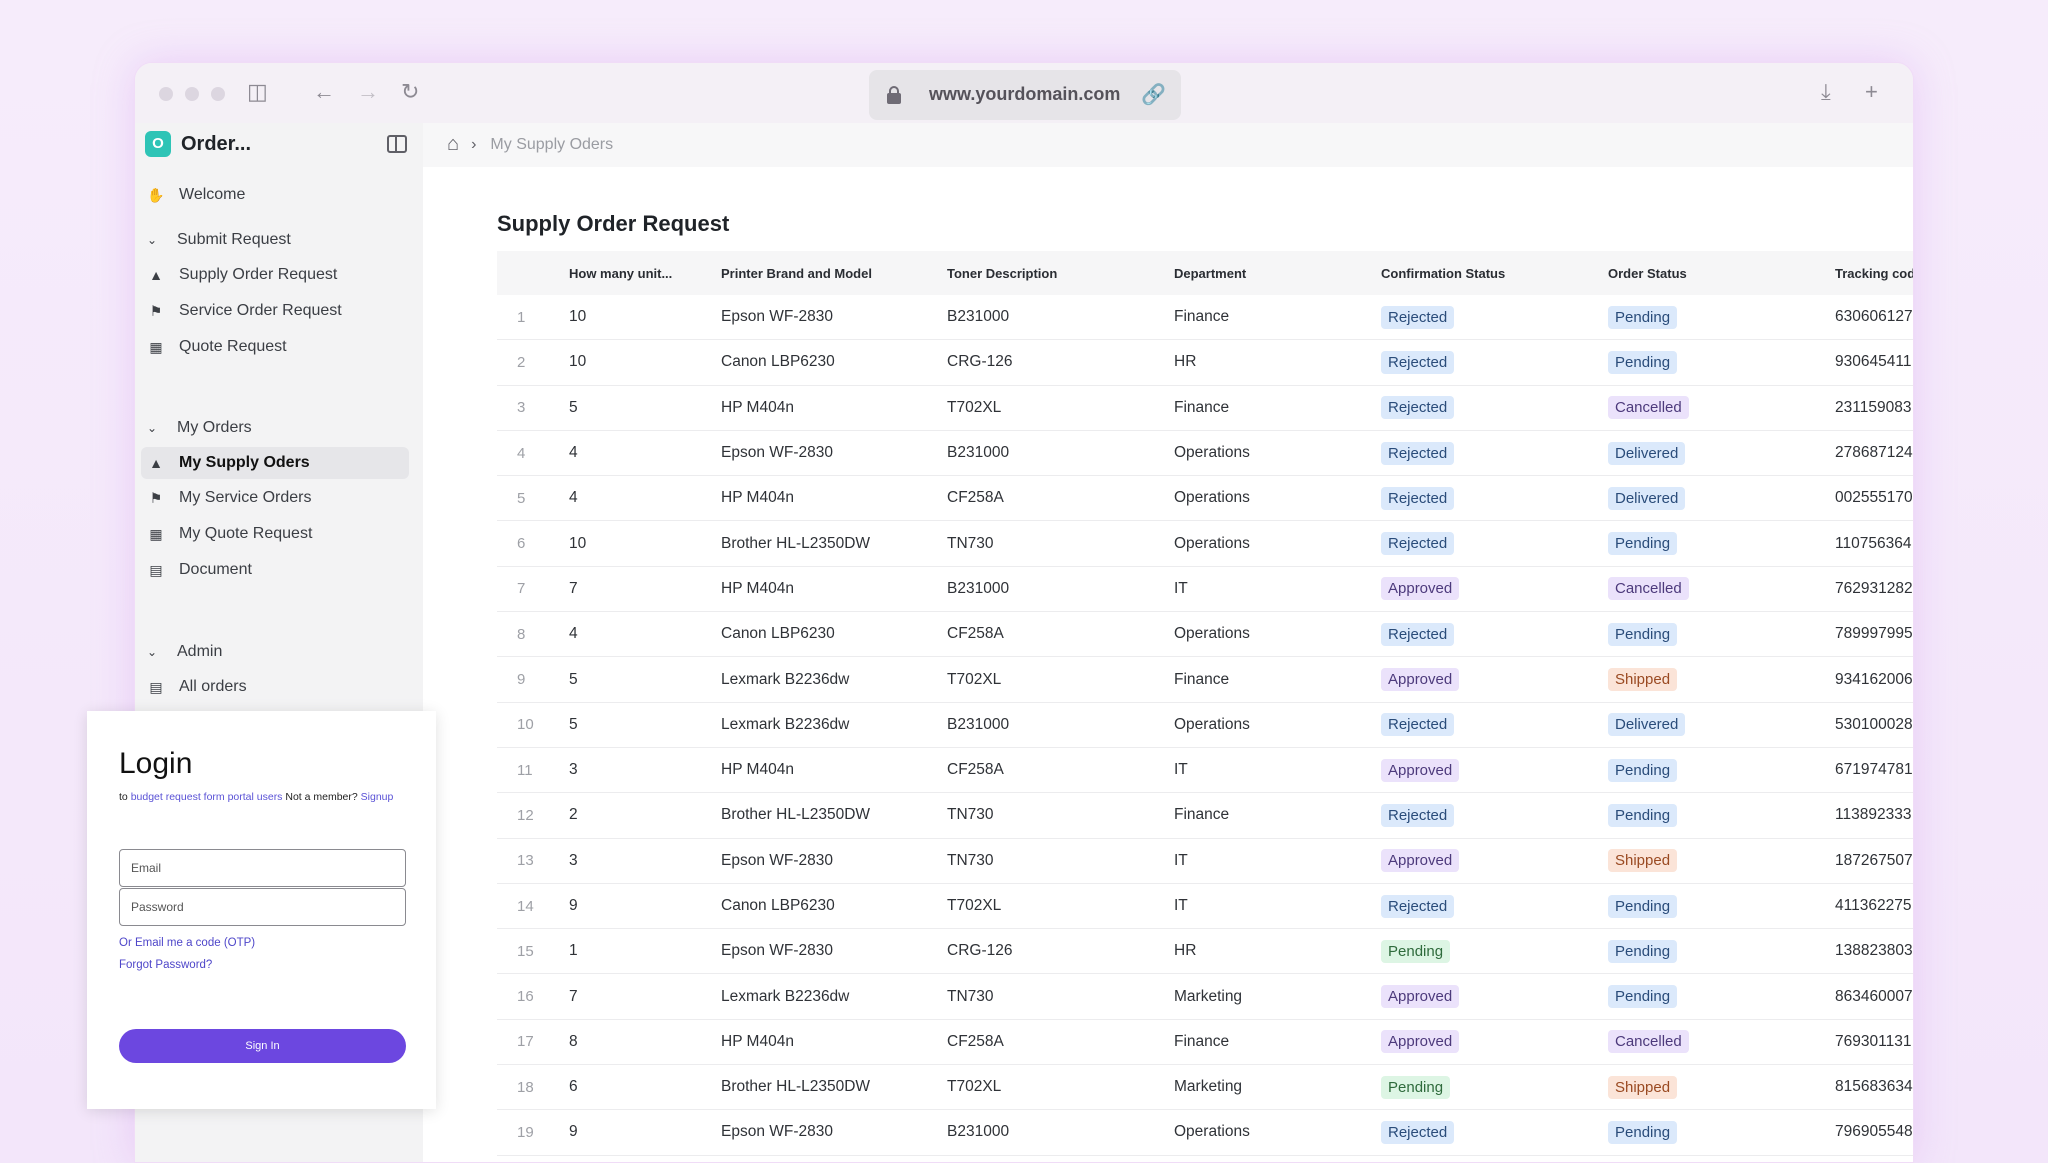  Describe the element at coordinates (551, 145) in the screenshot. I see `breadcrumb-current: My Supply Oders` at that location.